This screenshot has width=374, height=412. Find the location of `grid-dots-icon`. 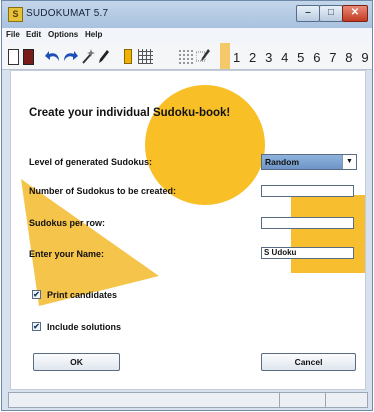

grid-dots-icon is located at coordinates (185, 56).